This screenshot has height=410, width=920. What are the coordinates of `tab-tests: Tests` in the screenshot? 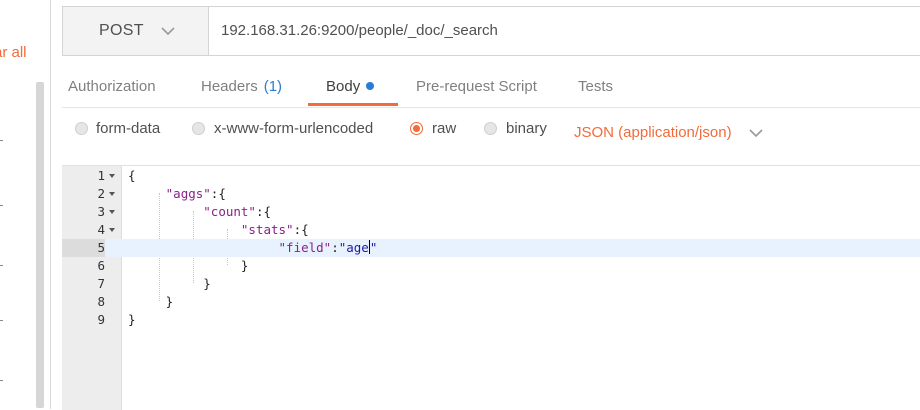 It's located at (595, 87).